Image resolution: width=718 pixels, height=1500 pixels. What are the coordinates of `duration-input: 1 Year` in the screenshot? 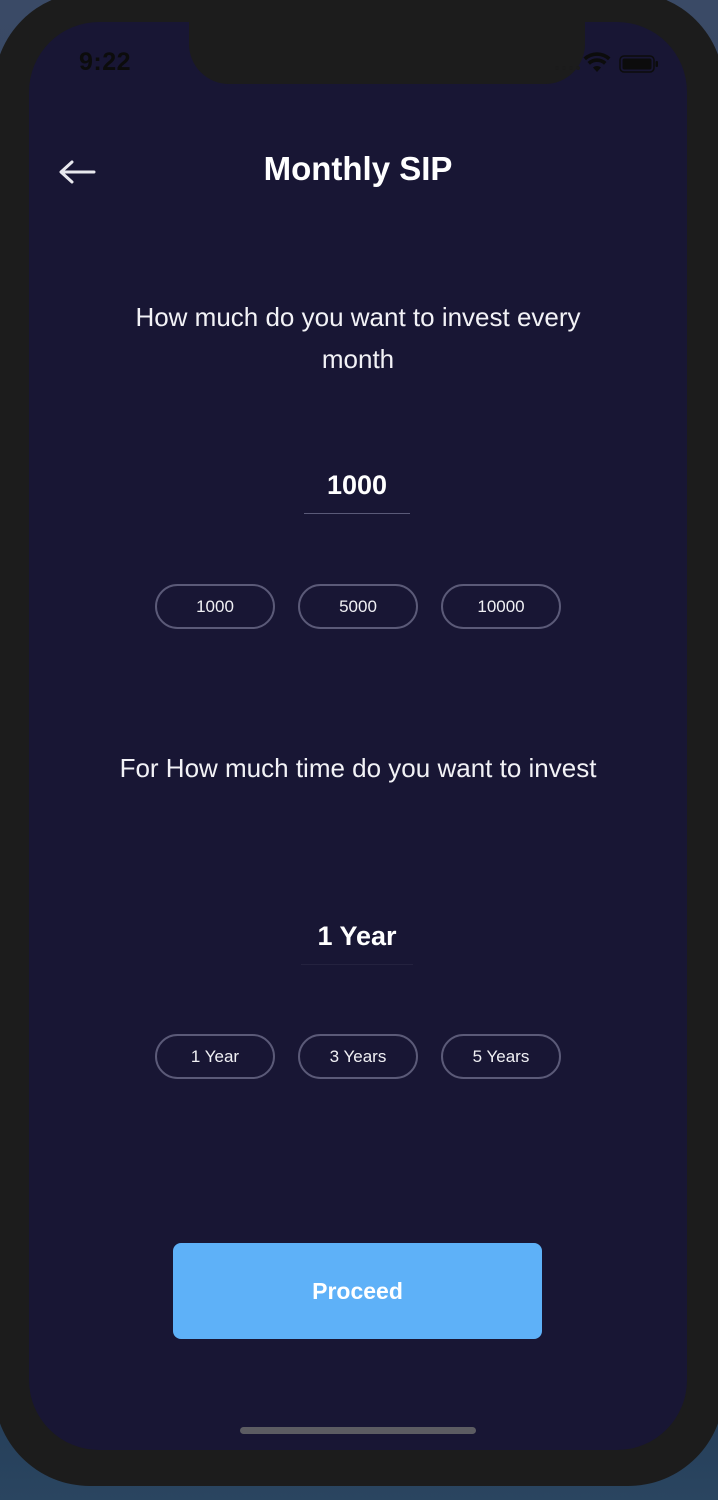 It's located at (357, 939).